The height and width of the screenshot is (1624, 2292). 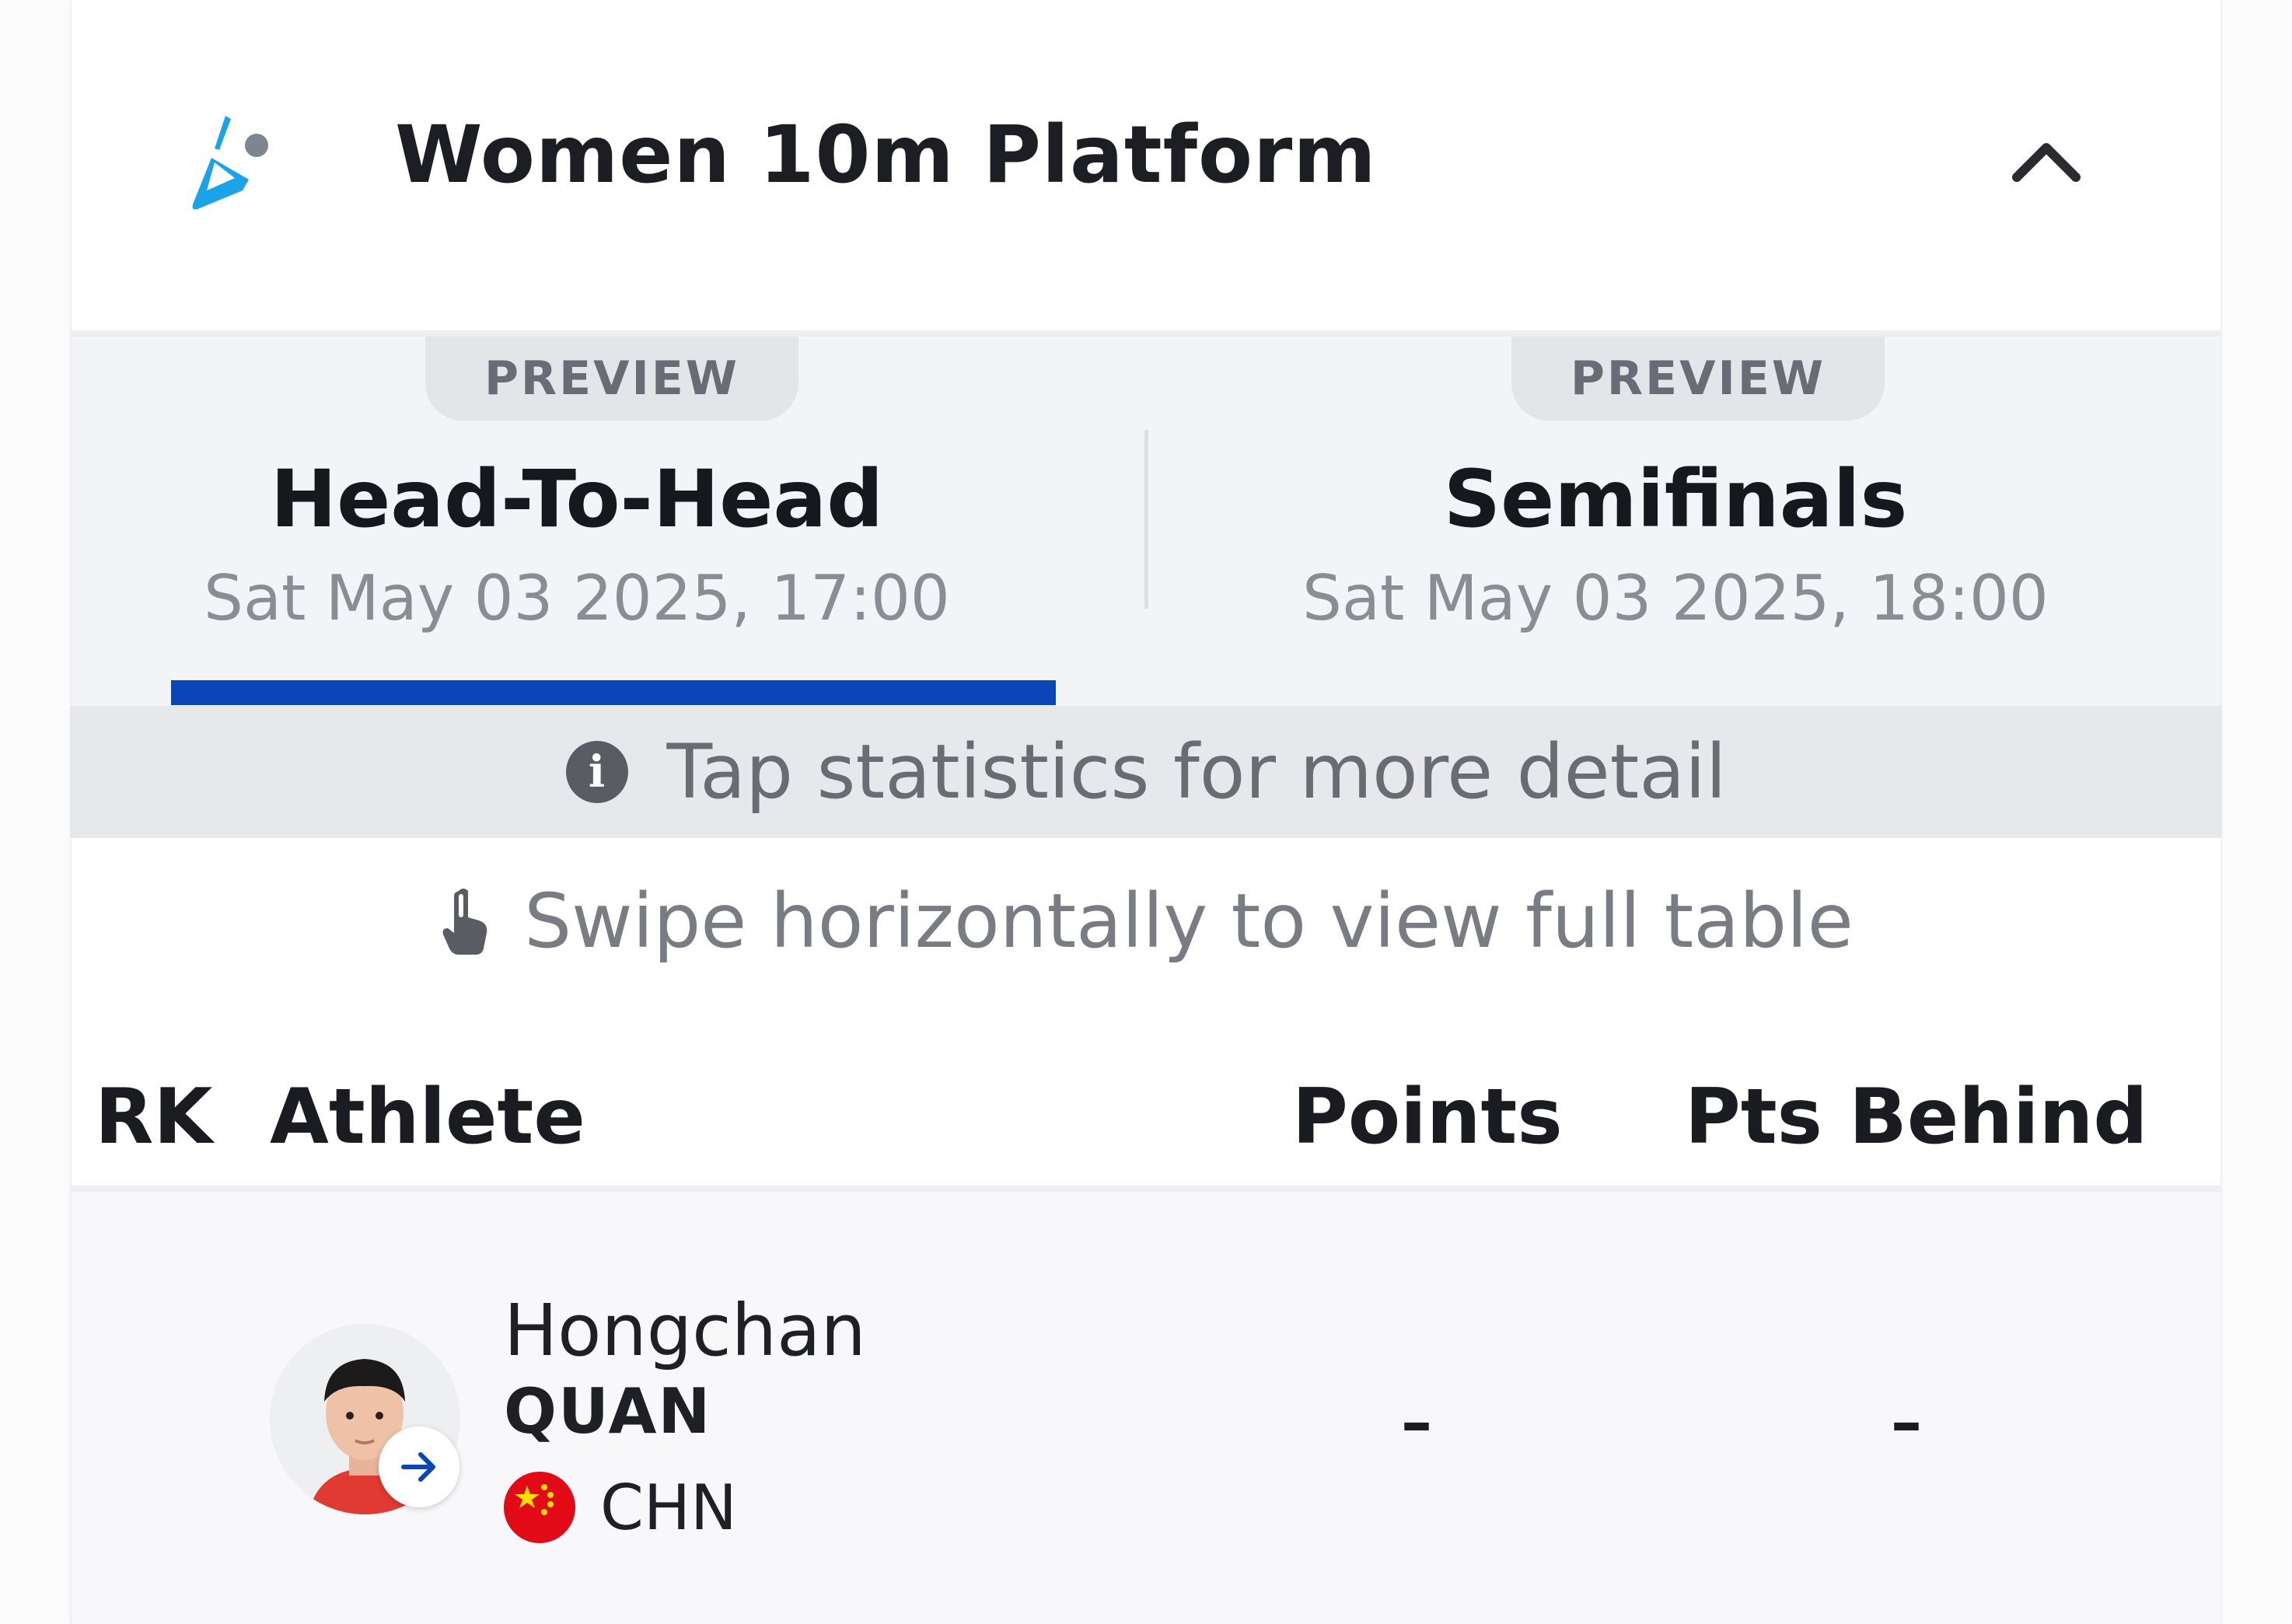 I want to click on tab-datetime: Sat May 03 2025, 17:00, so click(x=577, y=598).